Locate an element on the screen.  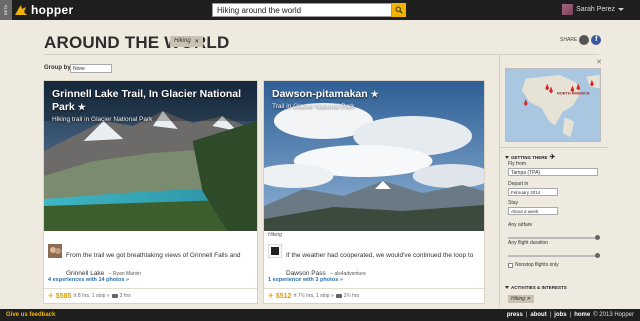
share-bar: SHARE f is located at coordinates (581, 40).